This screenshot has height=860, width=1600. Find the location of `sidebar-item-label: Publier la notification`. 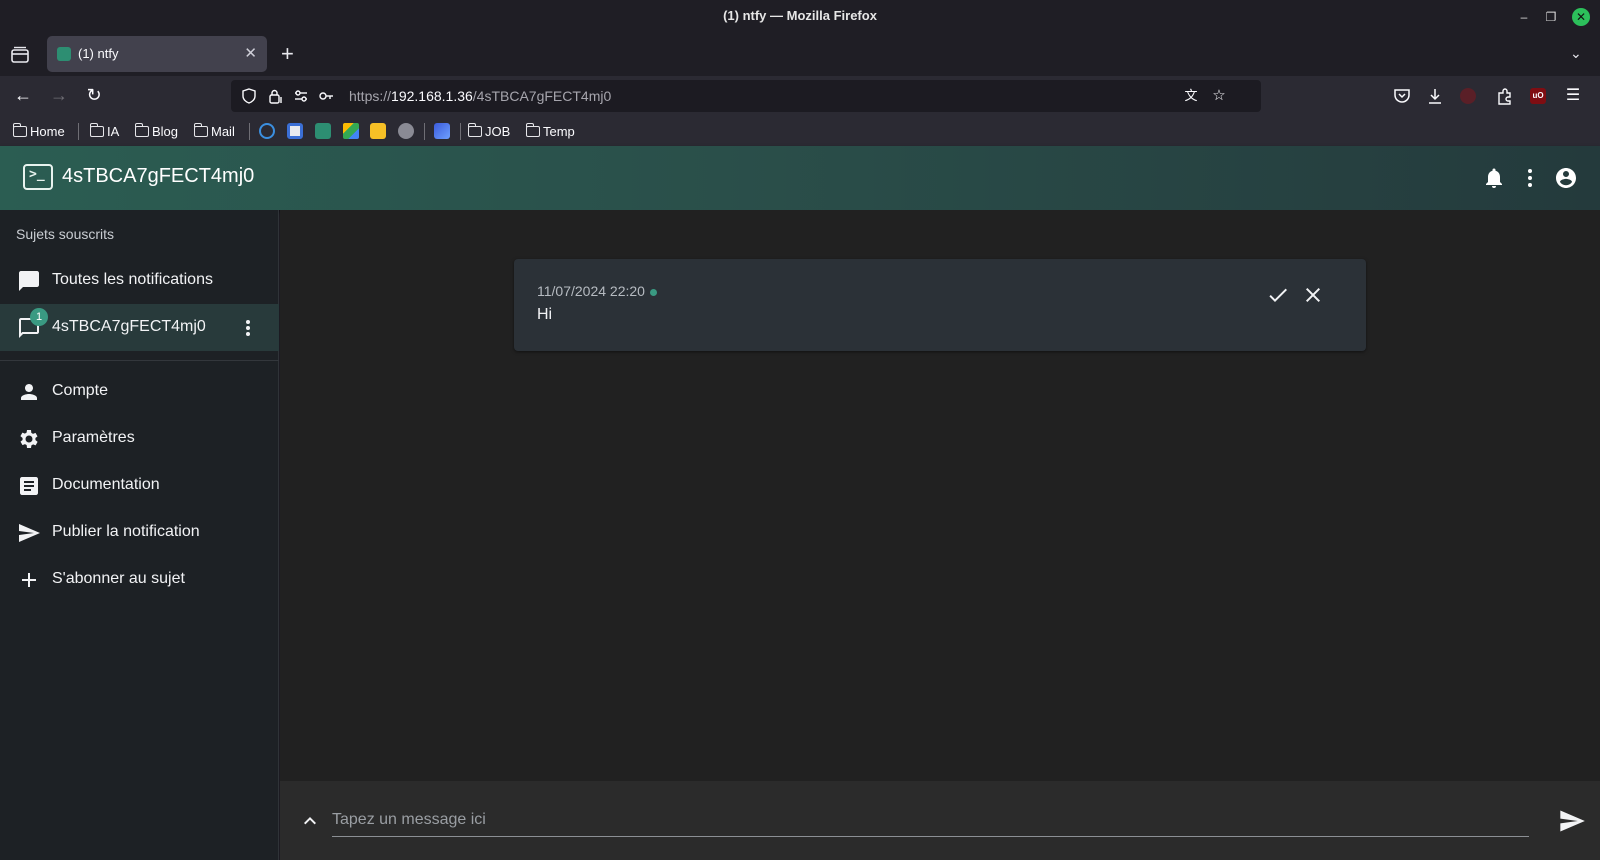

sidebar-item-label: Publier la notification is located at coordinates (126, 531).